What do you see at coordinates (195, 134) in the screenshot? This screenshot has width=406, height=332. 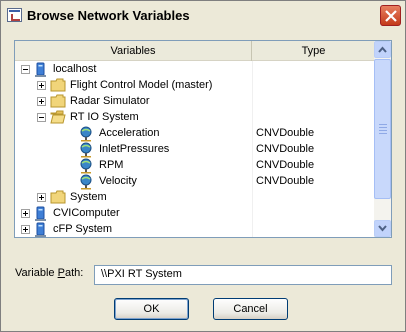 I see `tree-row-acceleration: Acceleration CNVDouble` at bounding box center [195, 134].